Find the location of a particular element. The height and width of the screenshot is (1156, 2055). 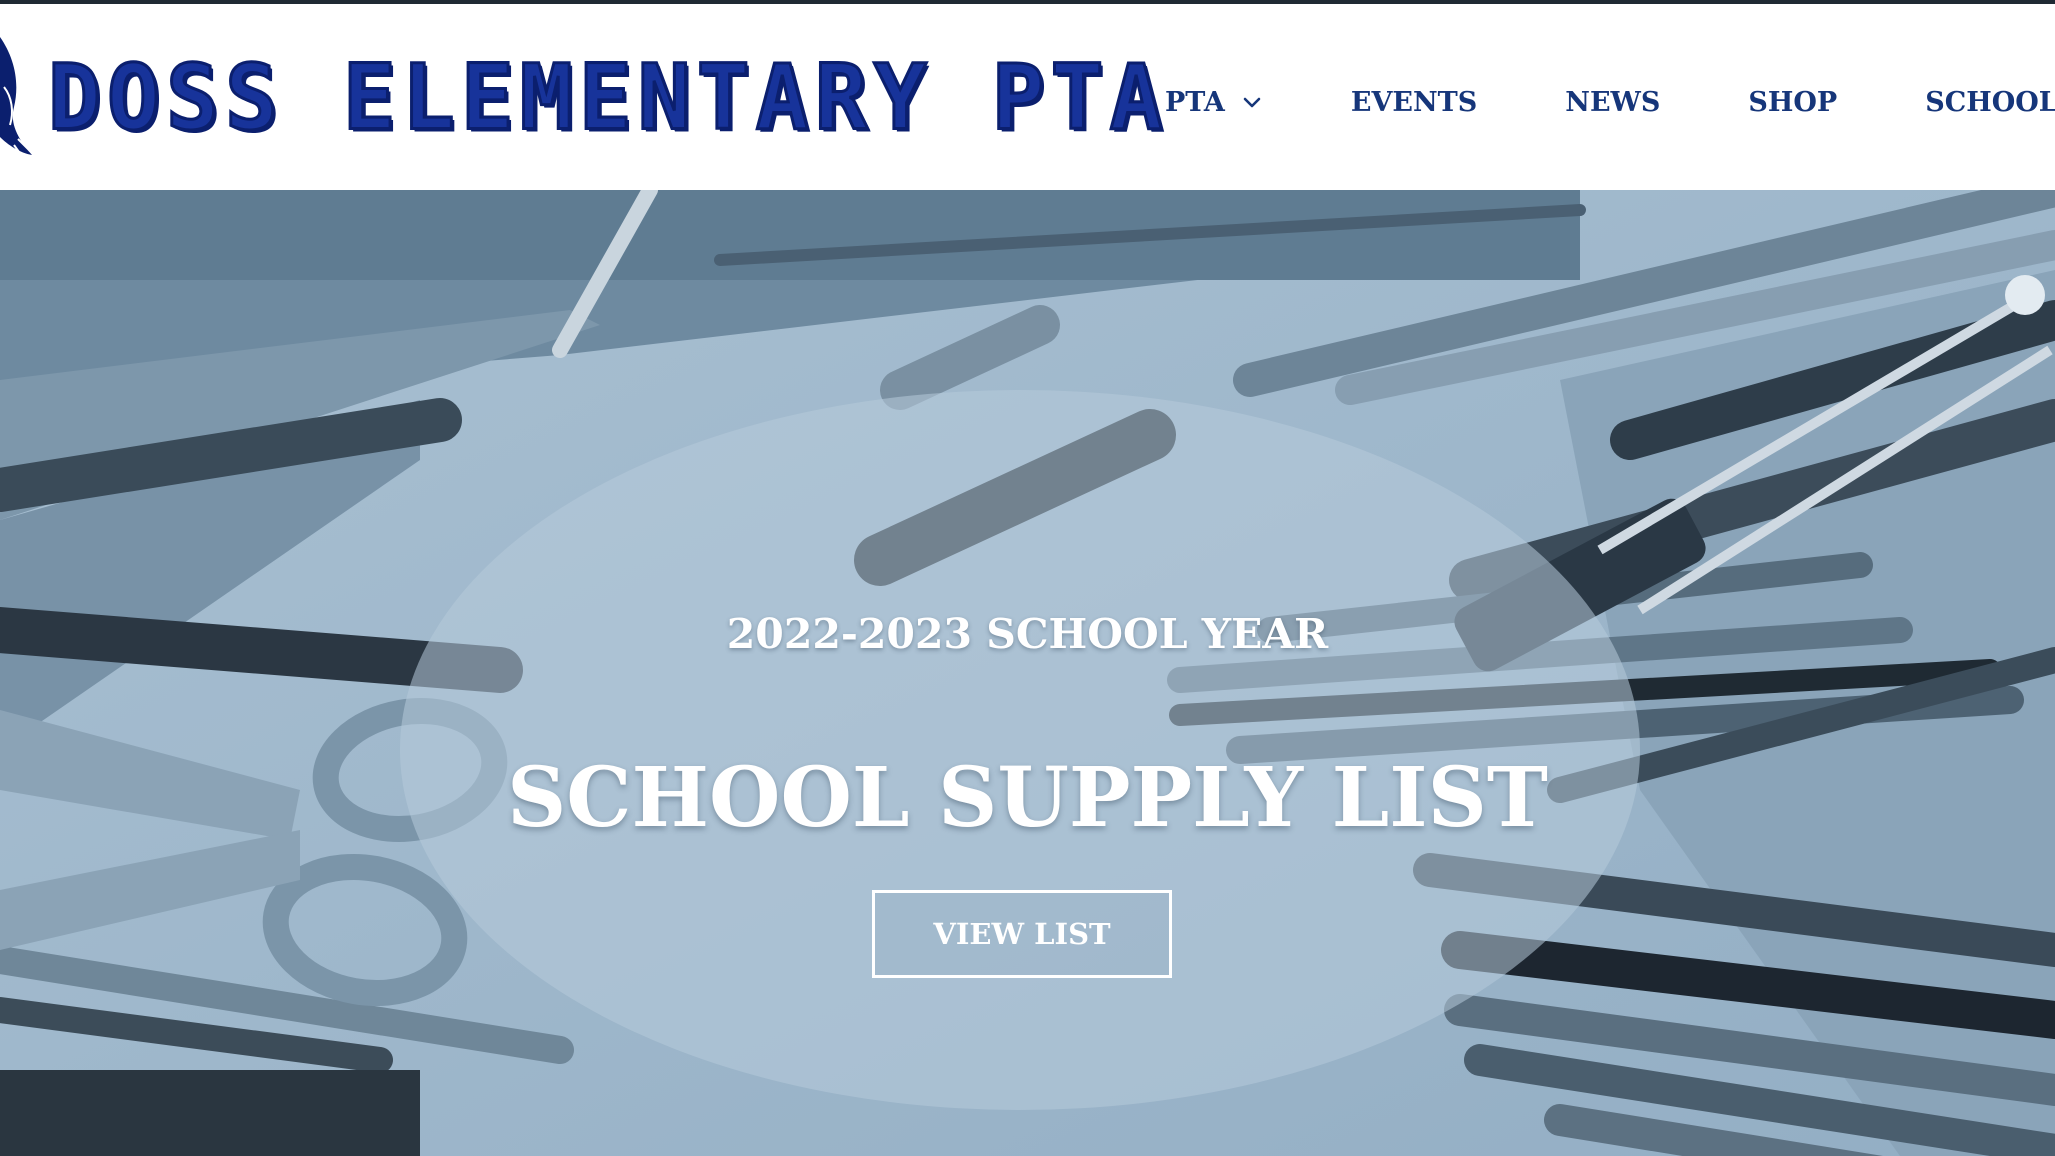

nav-item-label: NEWS is located at coordinates (1613, 102).